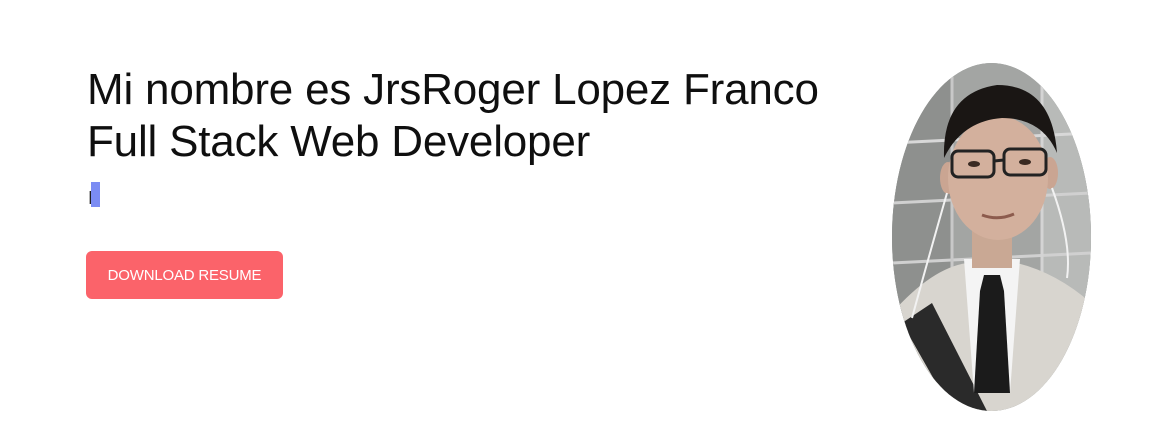 The height and width of the screenshot is (427, 1157). Describe the element at coordinates (453, 197) in the screenshot. I see `typed-text-line: I` at that location.